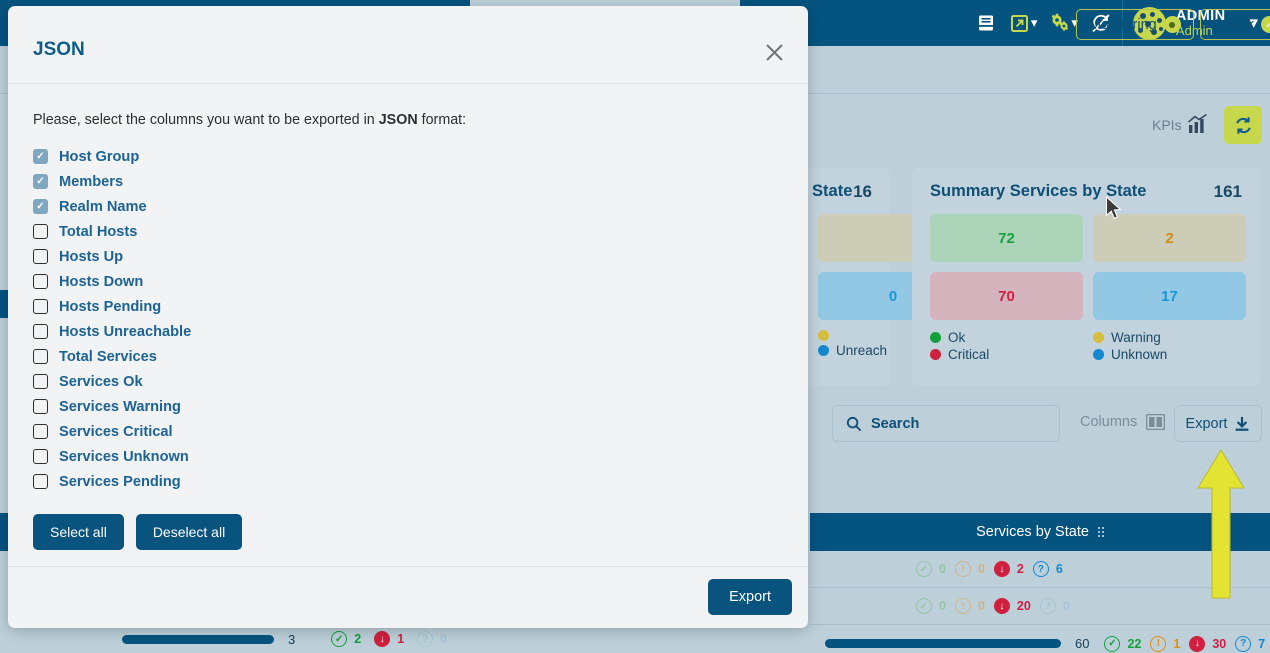 This screenshot has height=653, width=1270. I want to click on table-row: 3 ✓ 2 ↓ 1 ? 0, so click(260, 639).